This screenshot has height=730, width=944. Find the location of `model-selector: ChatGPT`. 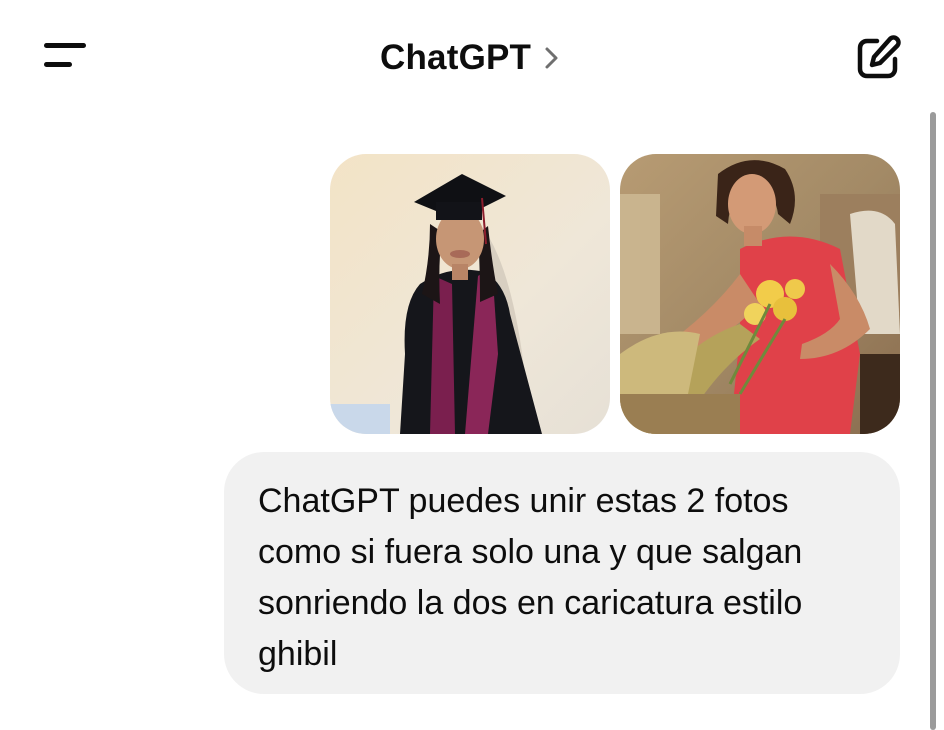

model-selector: ChatGPT is located at coordinates (470, 58).